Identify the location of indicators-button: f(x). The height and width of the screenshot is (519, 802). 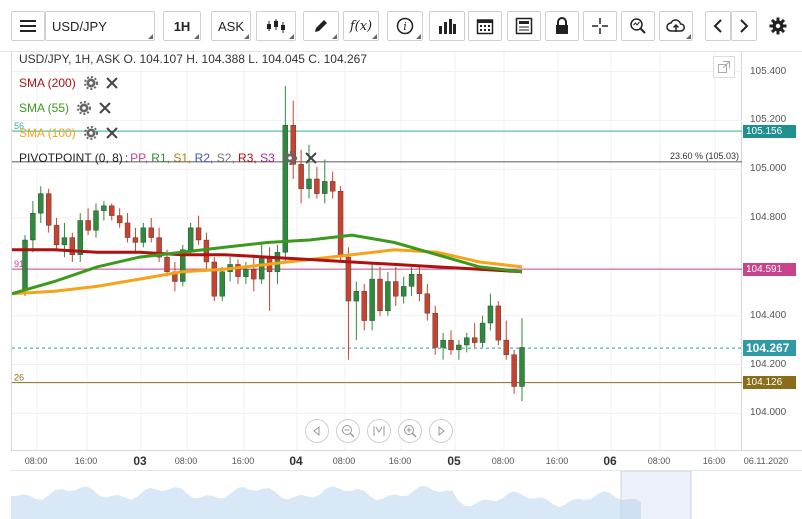
(361, 26).